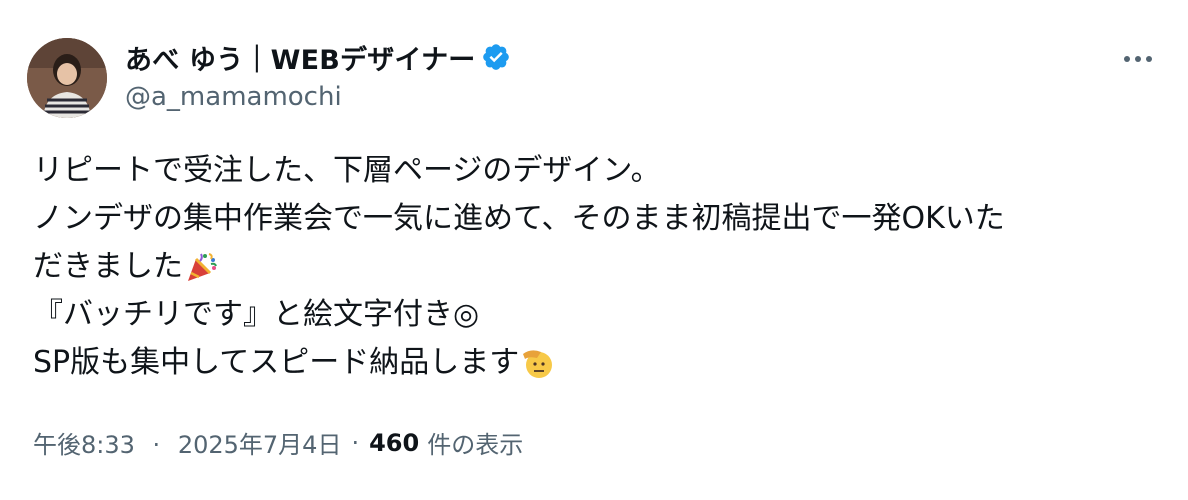 The image size is (1188, 500). What do you see at coordinates (586, 57) in the screenshot?
I see `author-name-row: あべ ゆう｜WEBデザイナー` at bounding box center [586, 57].